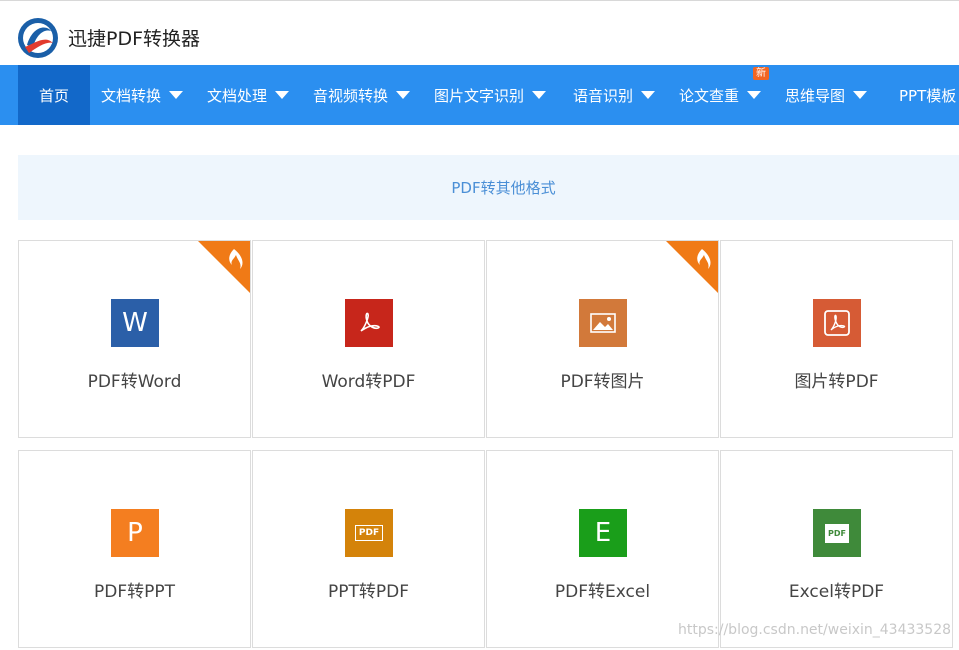 The height and width of the screenshot is (650, 959). I want to click on watermark: https://blog.csdn.net/weixin_43433528, so click(815, 630).